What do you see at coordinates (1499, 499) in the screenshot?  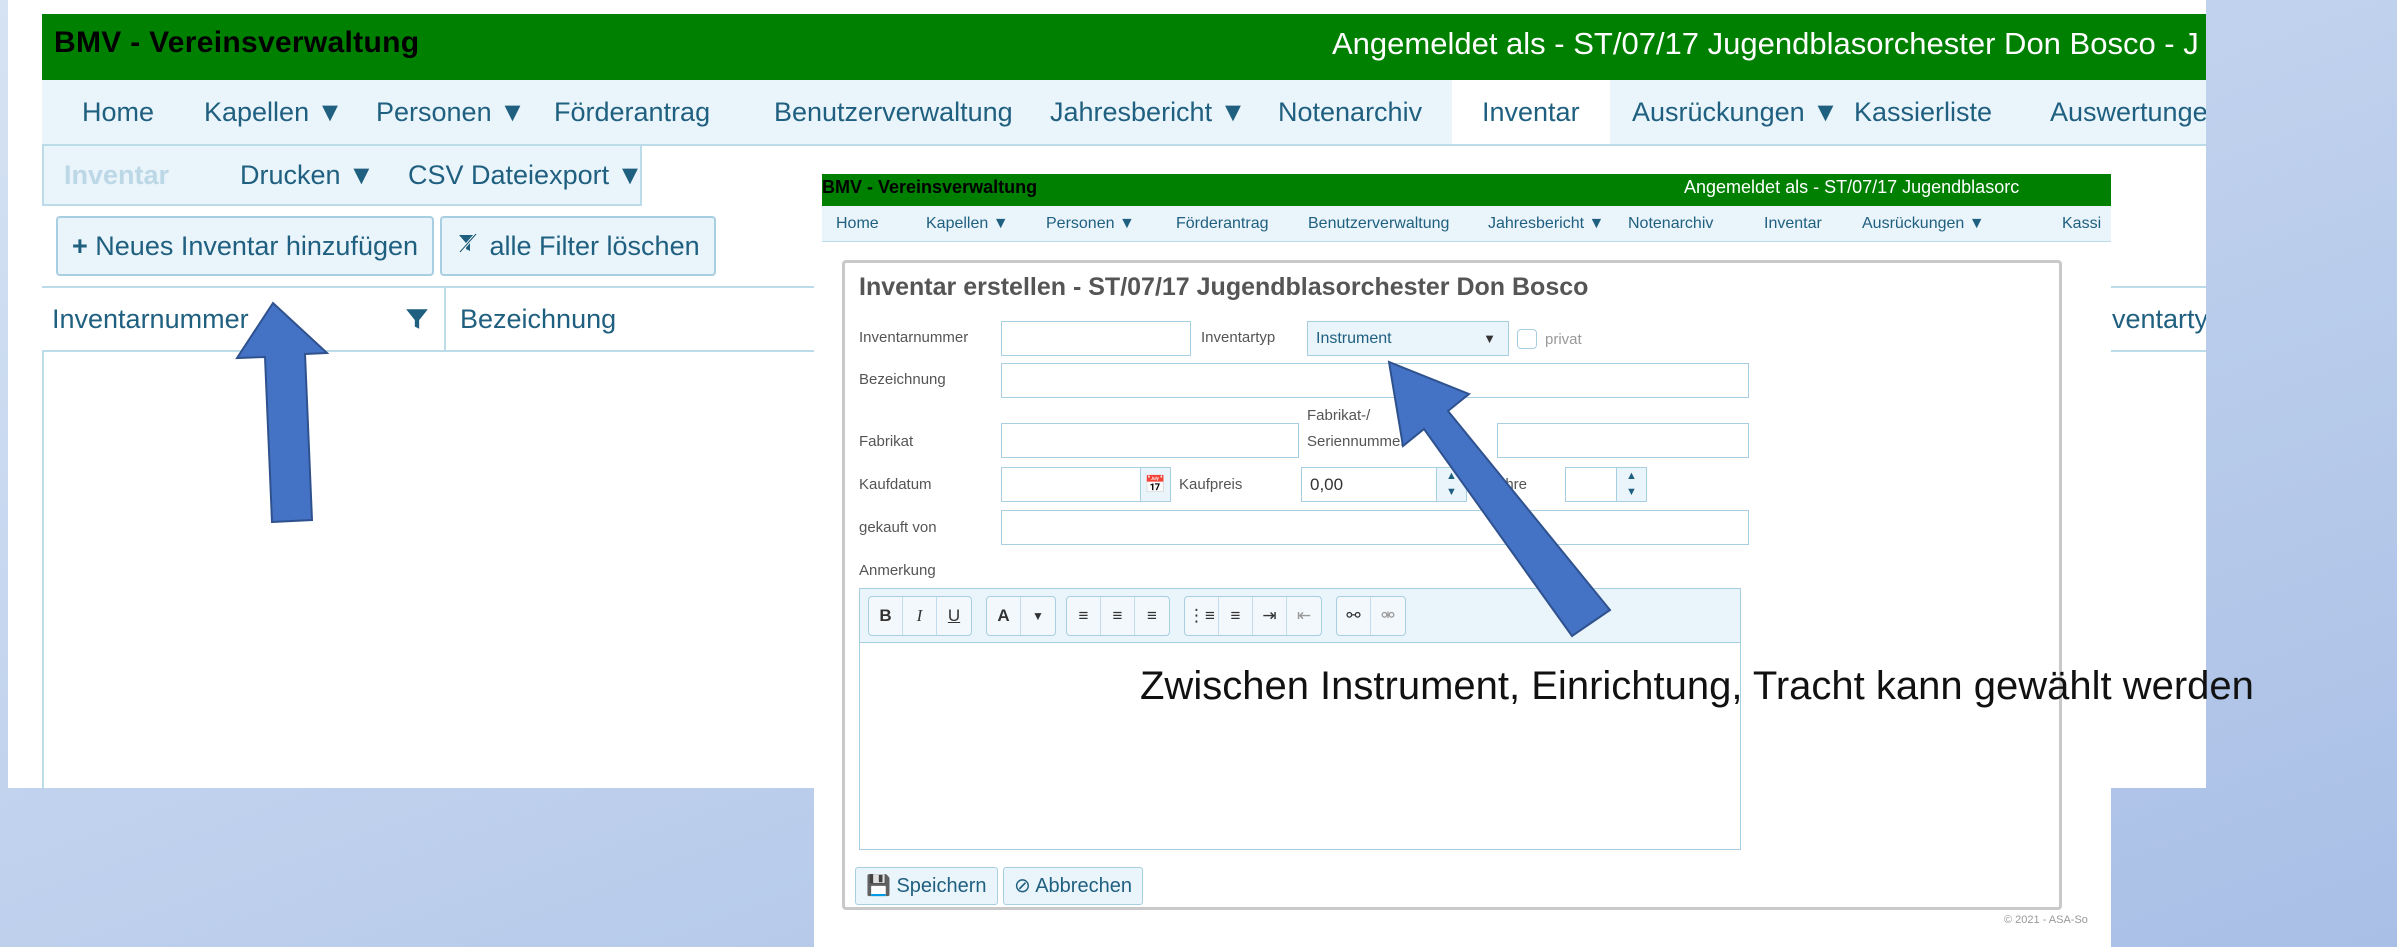 I see `arrow-diagonal-icon` at bounding box center [1499, 499].